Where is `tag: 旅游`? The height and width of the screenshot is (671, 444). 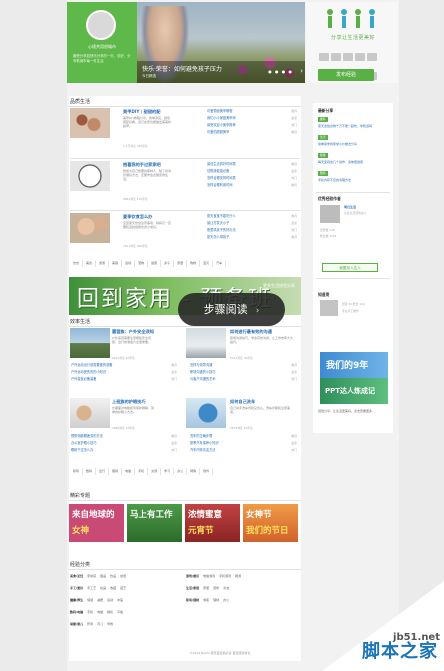 tag: 旅游 is located at coordinates (103, 263).